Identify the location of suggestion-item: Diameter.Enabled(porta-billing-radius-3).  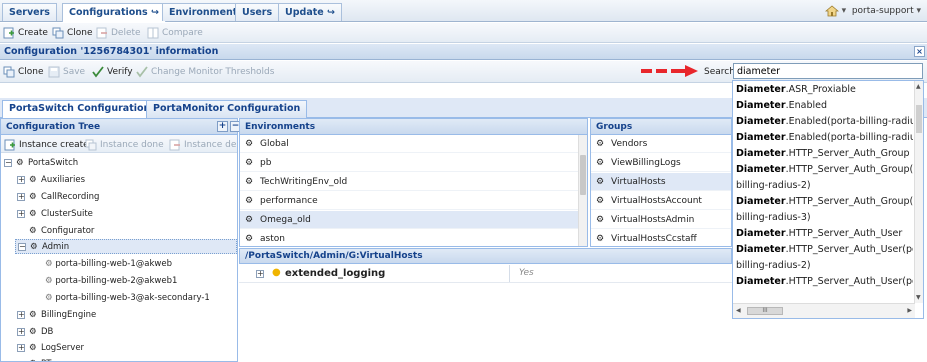
(824, 138).